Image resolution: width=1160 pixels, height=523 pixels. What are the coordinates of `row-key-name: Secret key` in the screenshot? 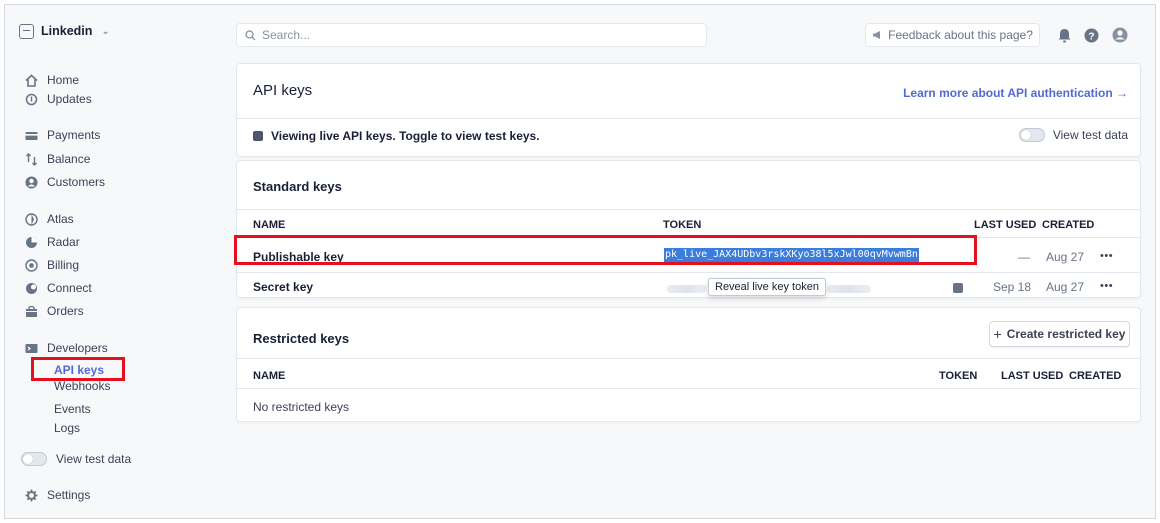 It's located at (283, 287).